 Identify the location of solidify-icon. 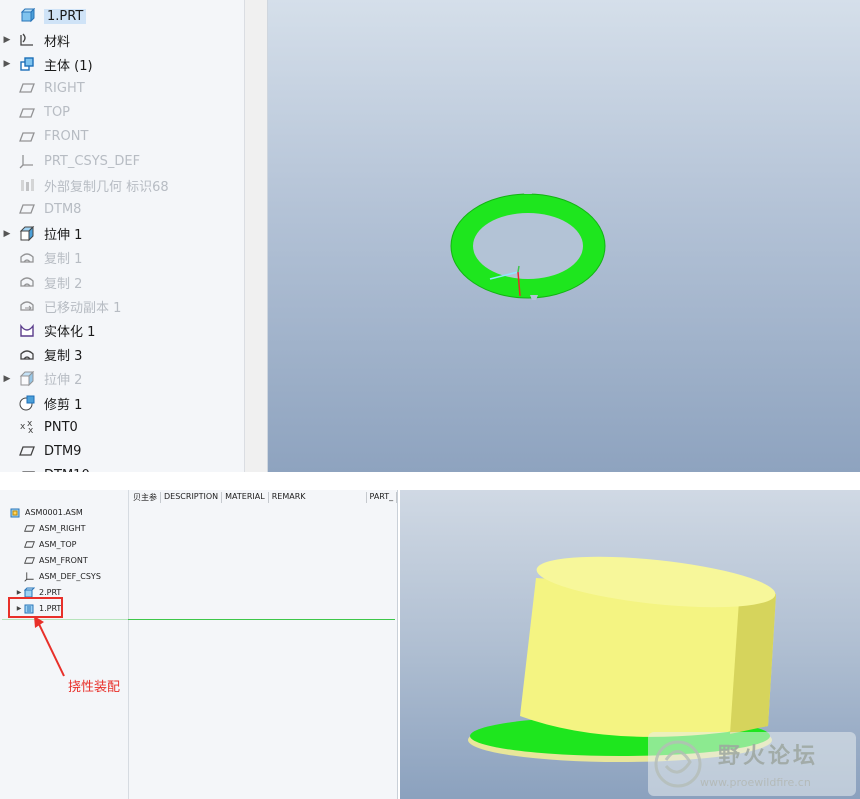
(27, 330).